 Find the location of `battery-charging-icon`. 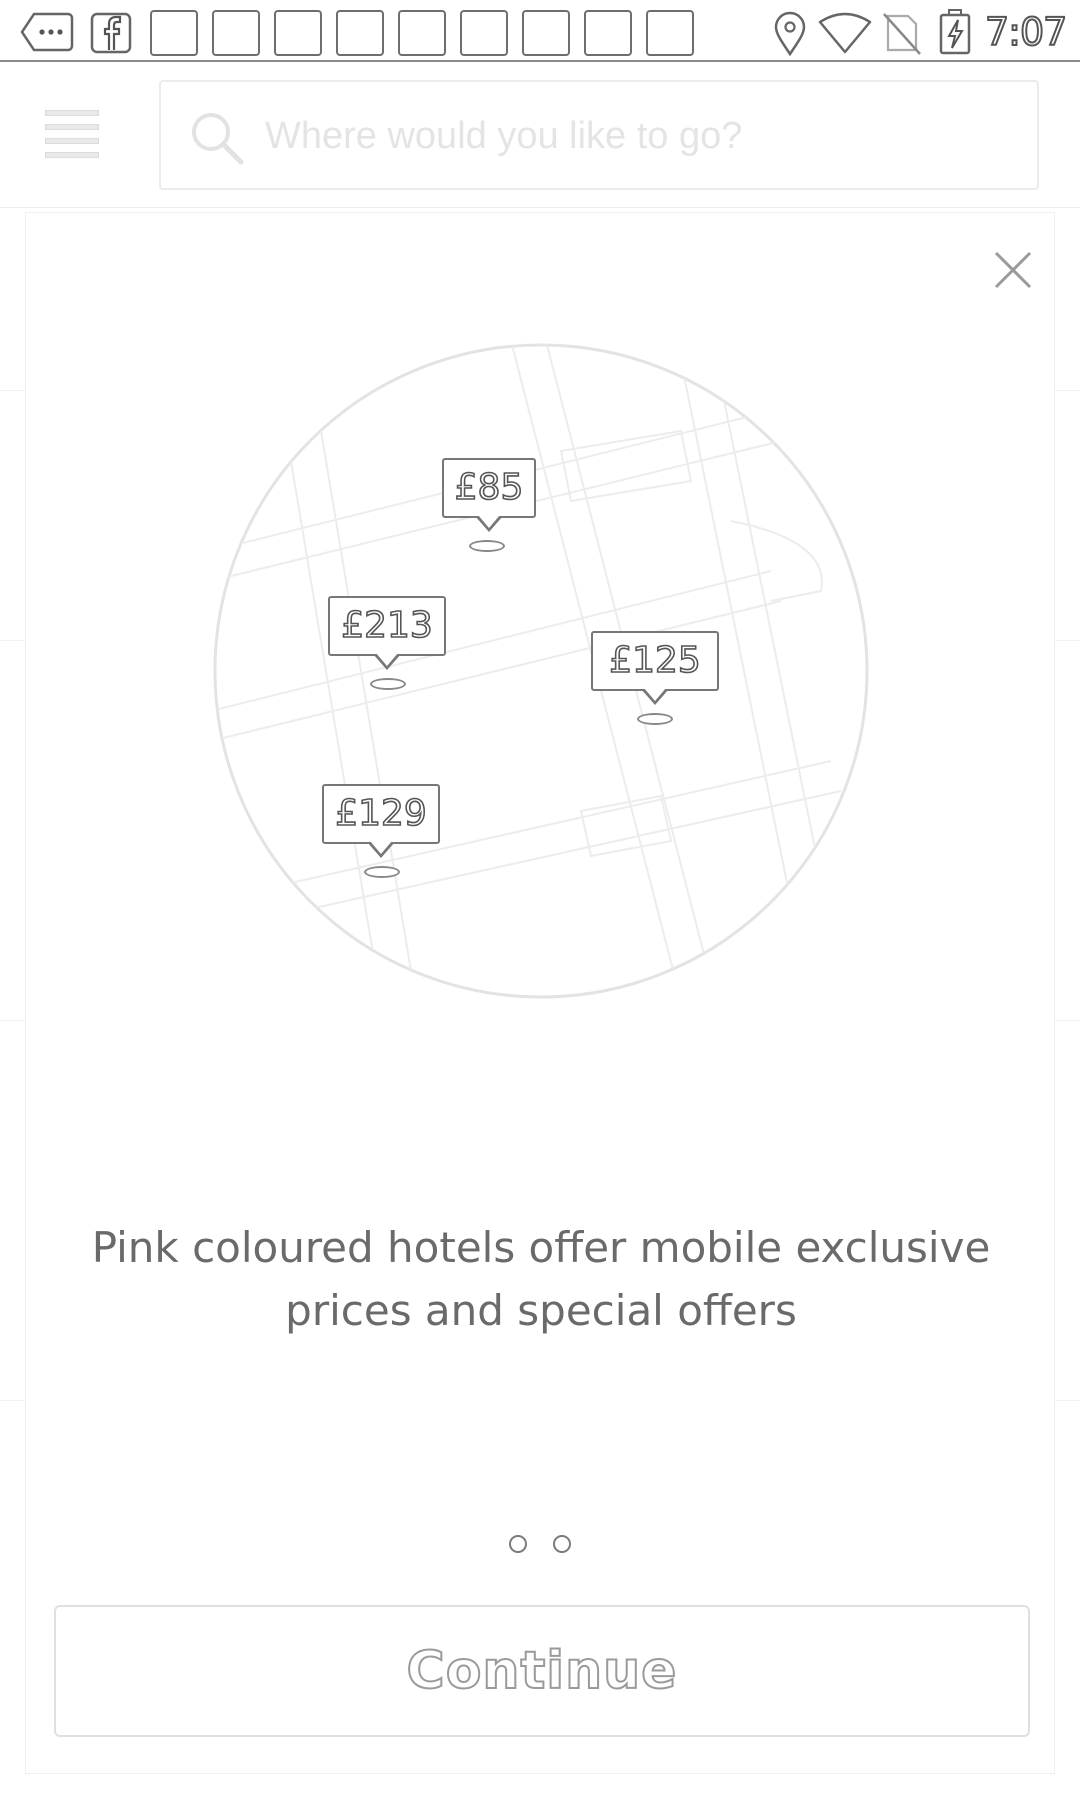

battery-charging-icon is located at coordinates (955, 32).